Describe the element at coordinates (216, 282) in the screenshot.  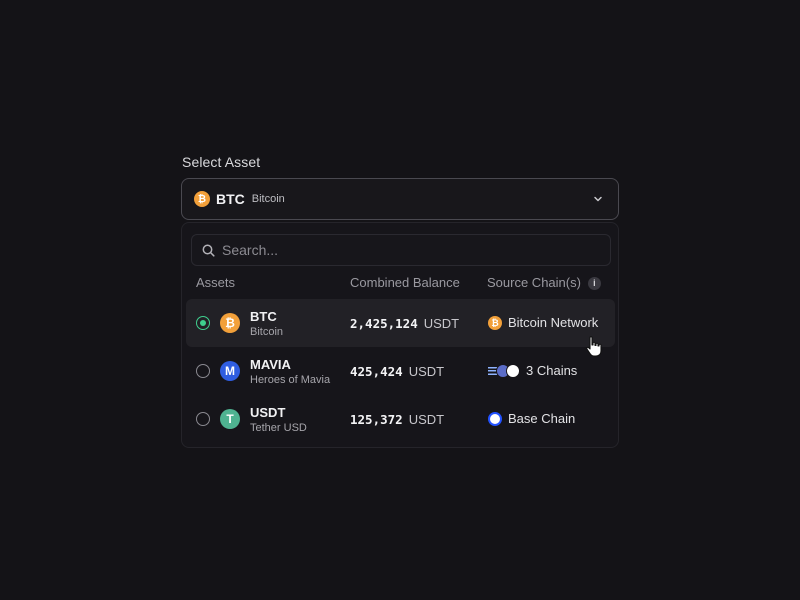
I see `column-header-assets: Assets` at that location.